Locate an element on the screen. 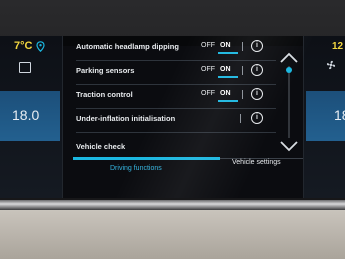 This screenshot has height=259, width=345. left-temperature-value: 18.0 is located at coordinates (26, 115).